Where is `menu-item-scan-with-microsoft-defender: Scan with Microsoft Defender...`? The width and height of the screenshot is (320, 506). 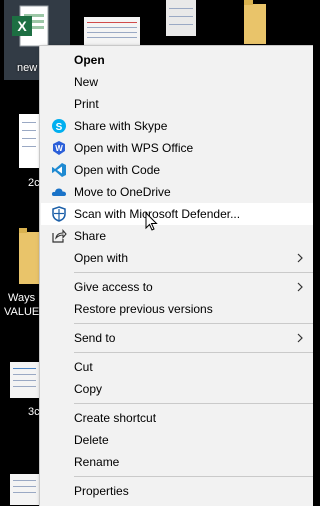 menu-item-scan-with-microsoft-defender: Scan with Microsoft Defender... is located at coordinates (177, 214).